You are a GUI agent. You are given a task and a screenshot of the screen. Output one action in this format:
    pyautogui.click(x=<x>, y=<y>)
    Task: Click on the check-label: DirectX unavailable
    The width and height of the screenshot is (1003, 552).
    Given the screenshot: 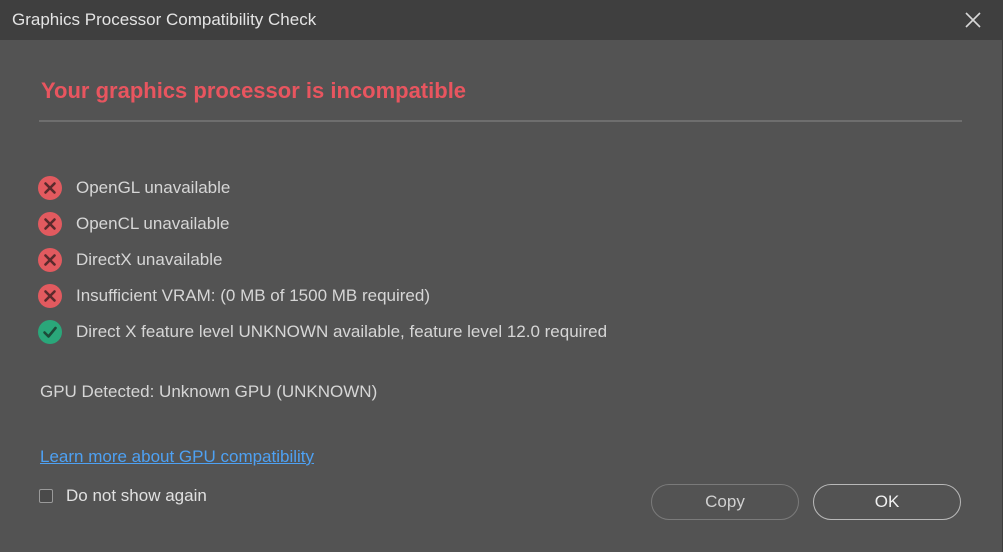 What is the action you would take?
    pyautogui.click(x=149, y=259)
    